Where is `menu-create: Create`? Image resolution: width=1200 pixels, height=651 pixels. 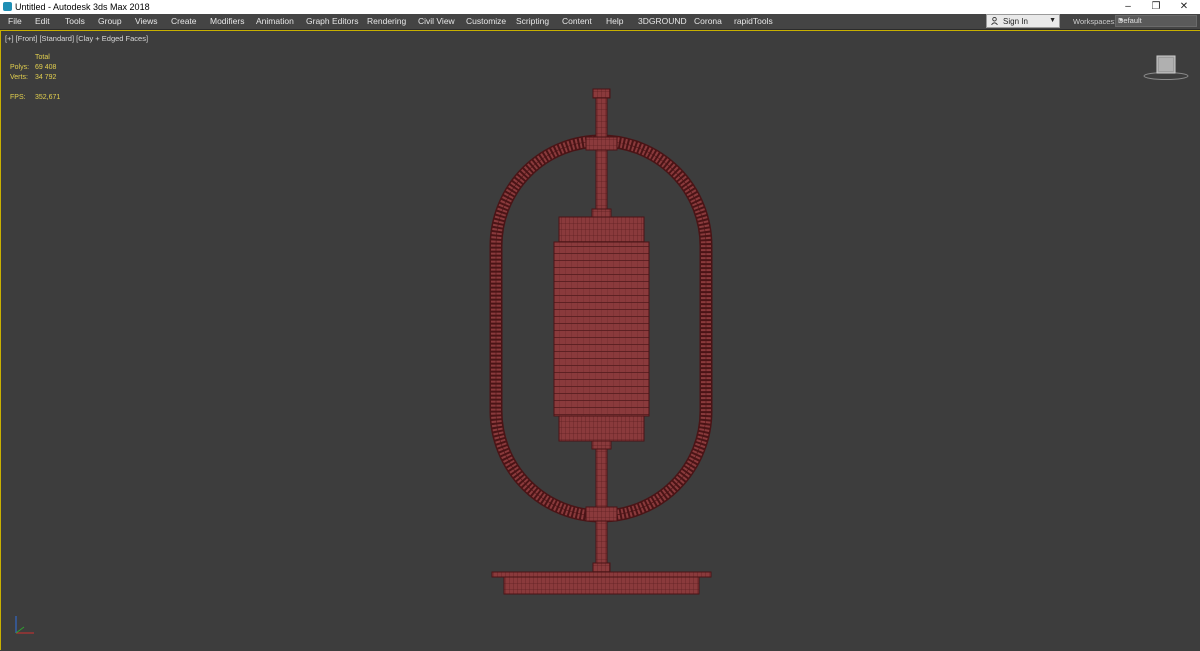
menu-create: Create is located at coordinates (184, 21).